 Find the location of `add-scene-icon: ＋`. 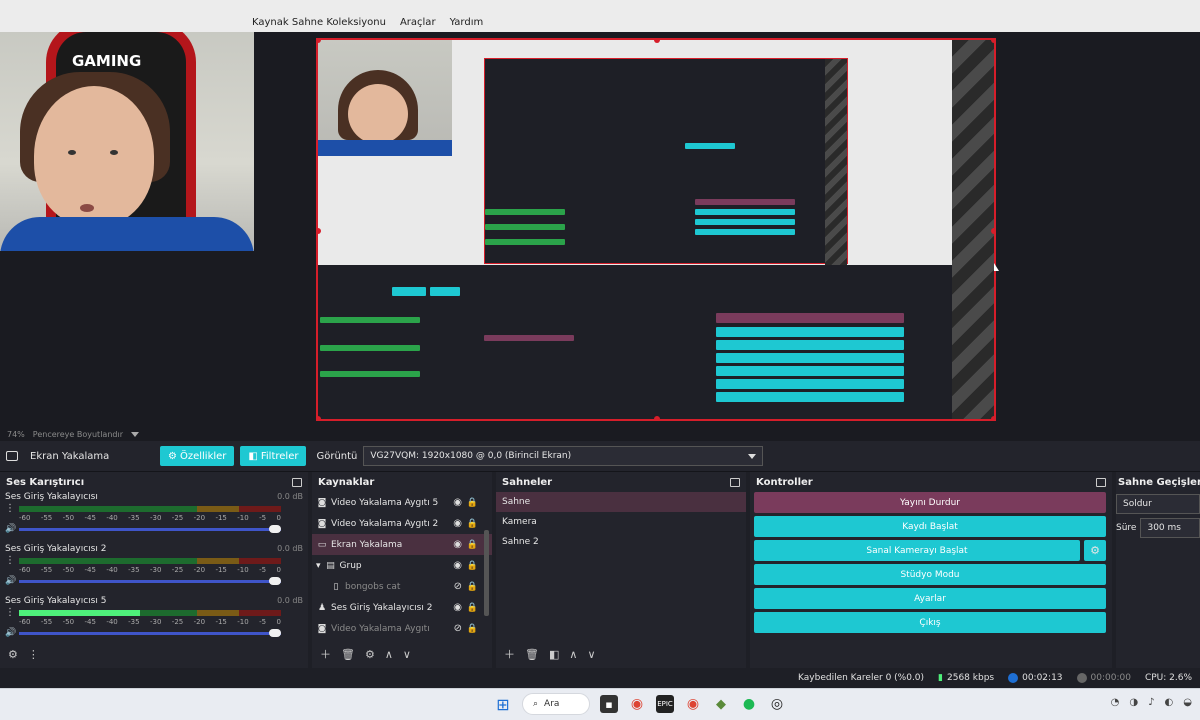

add-scene-icon: ＋ is located at coordinates (509, 654).